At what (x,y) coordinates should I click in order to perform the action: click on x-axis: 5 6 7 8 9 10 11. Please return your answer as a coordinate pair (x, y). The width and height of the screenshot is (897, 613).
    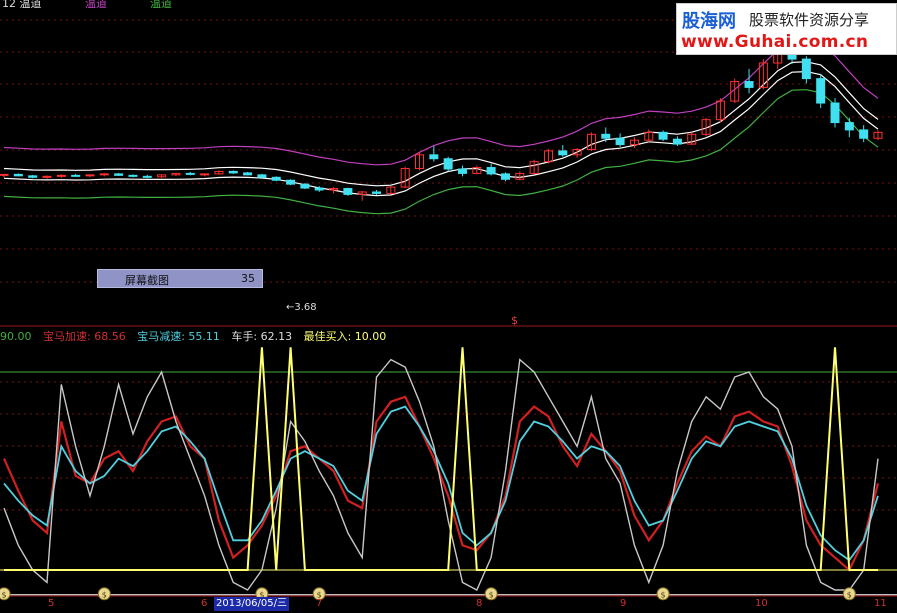
    Looking at the image, I should click on (448, 604).